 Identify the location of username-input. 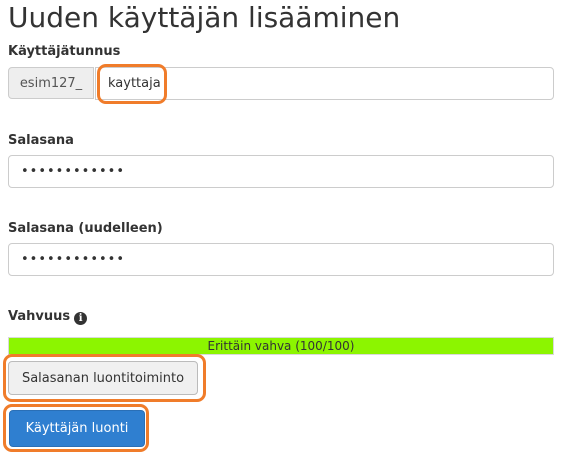
(324, 83).